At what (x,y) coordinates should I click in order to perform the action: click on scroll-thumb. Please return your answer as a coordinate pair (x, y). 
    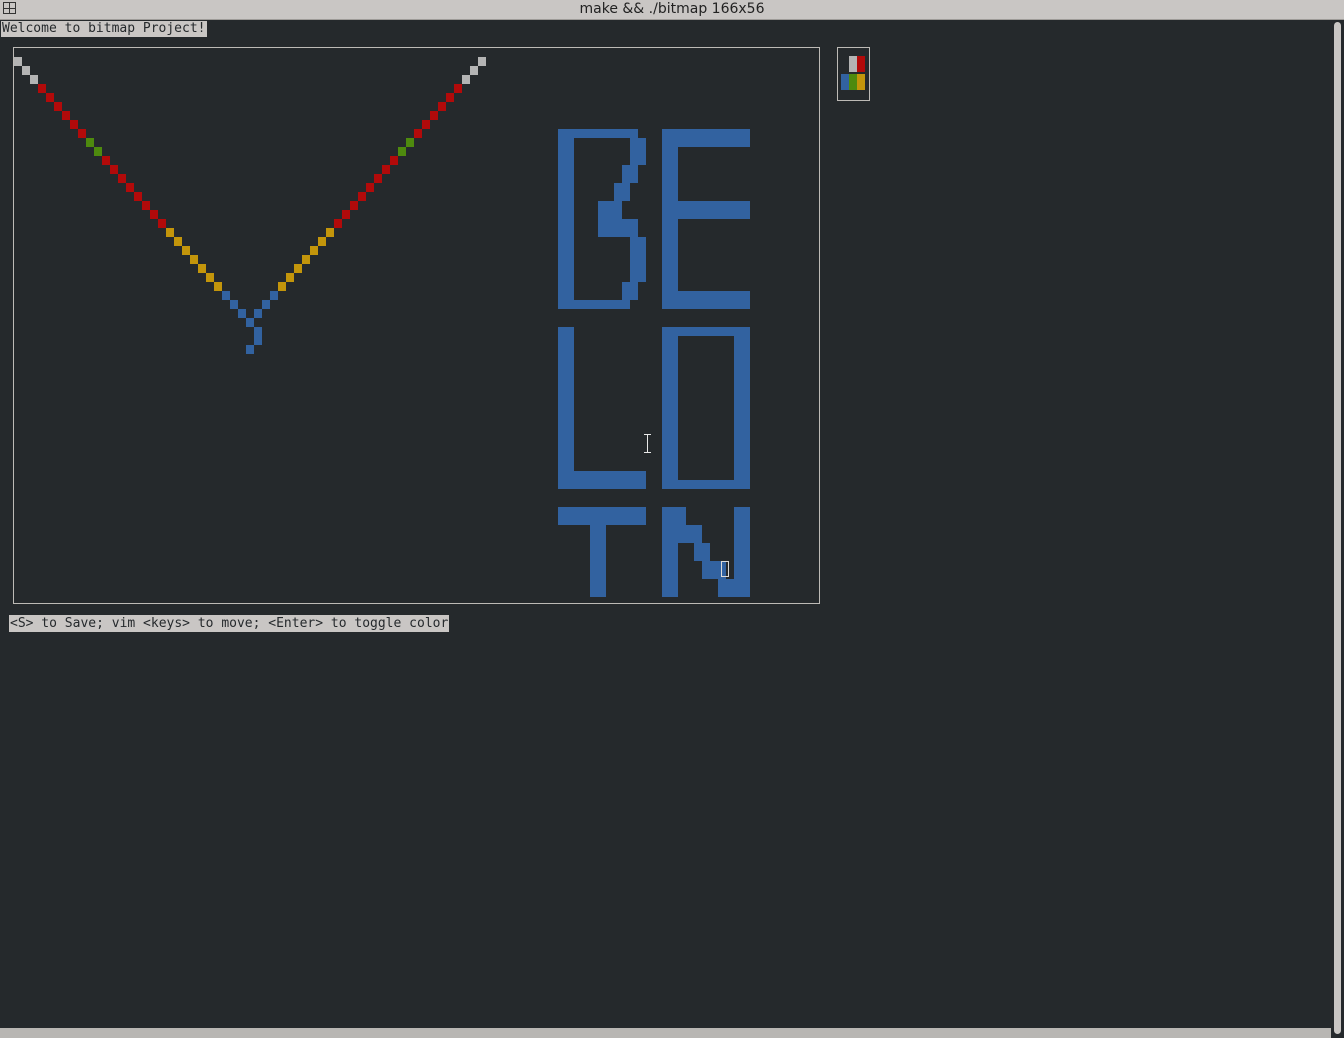
    Looking at the image, I should click on (1337, 528).